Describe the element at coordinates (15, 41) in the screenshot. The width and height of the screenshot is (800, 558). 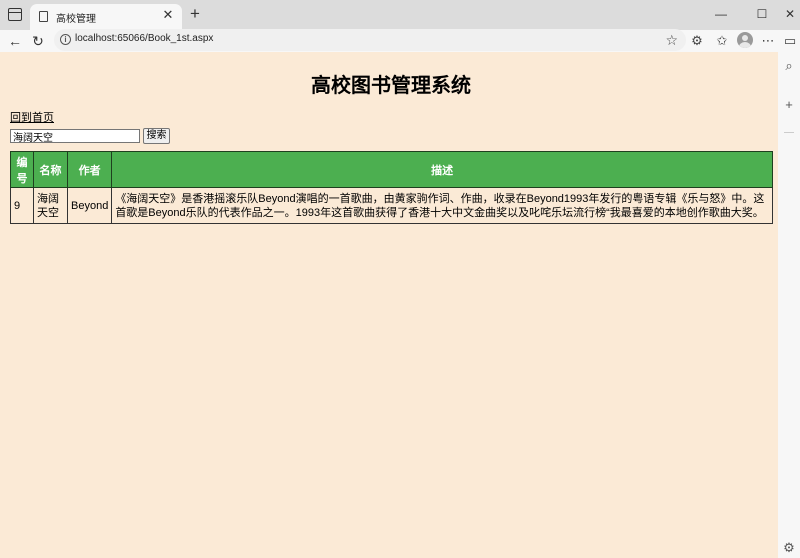
I see `back-icon: ←` at that location.